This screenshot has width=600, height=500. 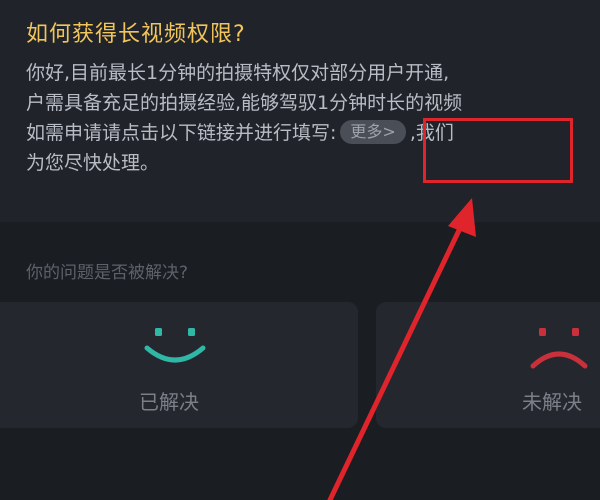 What do you see at coordinates (181, 133) in the screenshot?
I see `faq-answer-line-3-start: 如需申请请点击以下链接并进行填写:` at bounding box center [181, 133].